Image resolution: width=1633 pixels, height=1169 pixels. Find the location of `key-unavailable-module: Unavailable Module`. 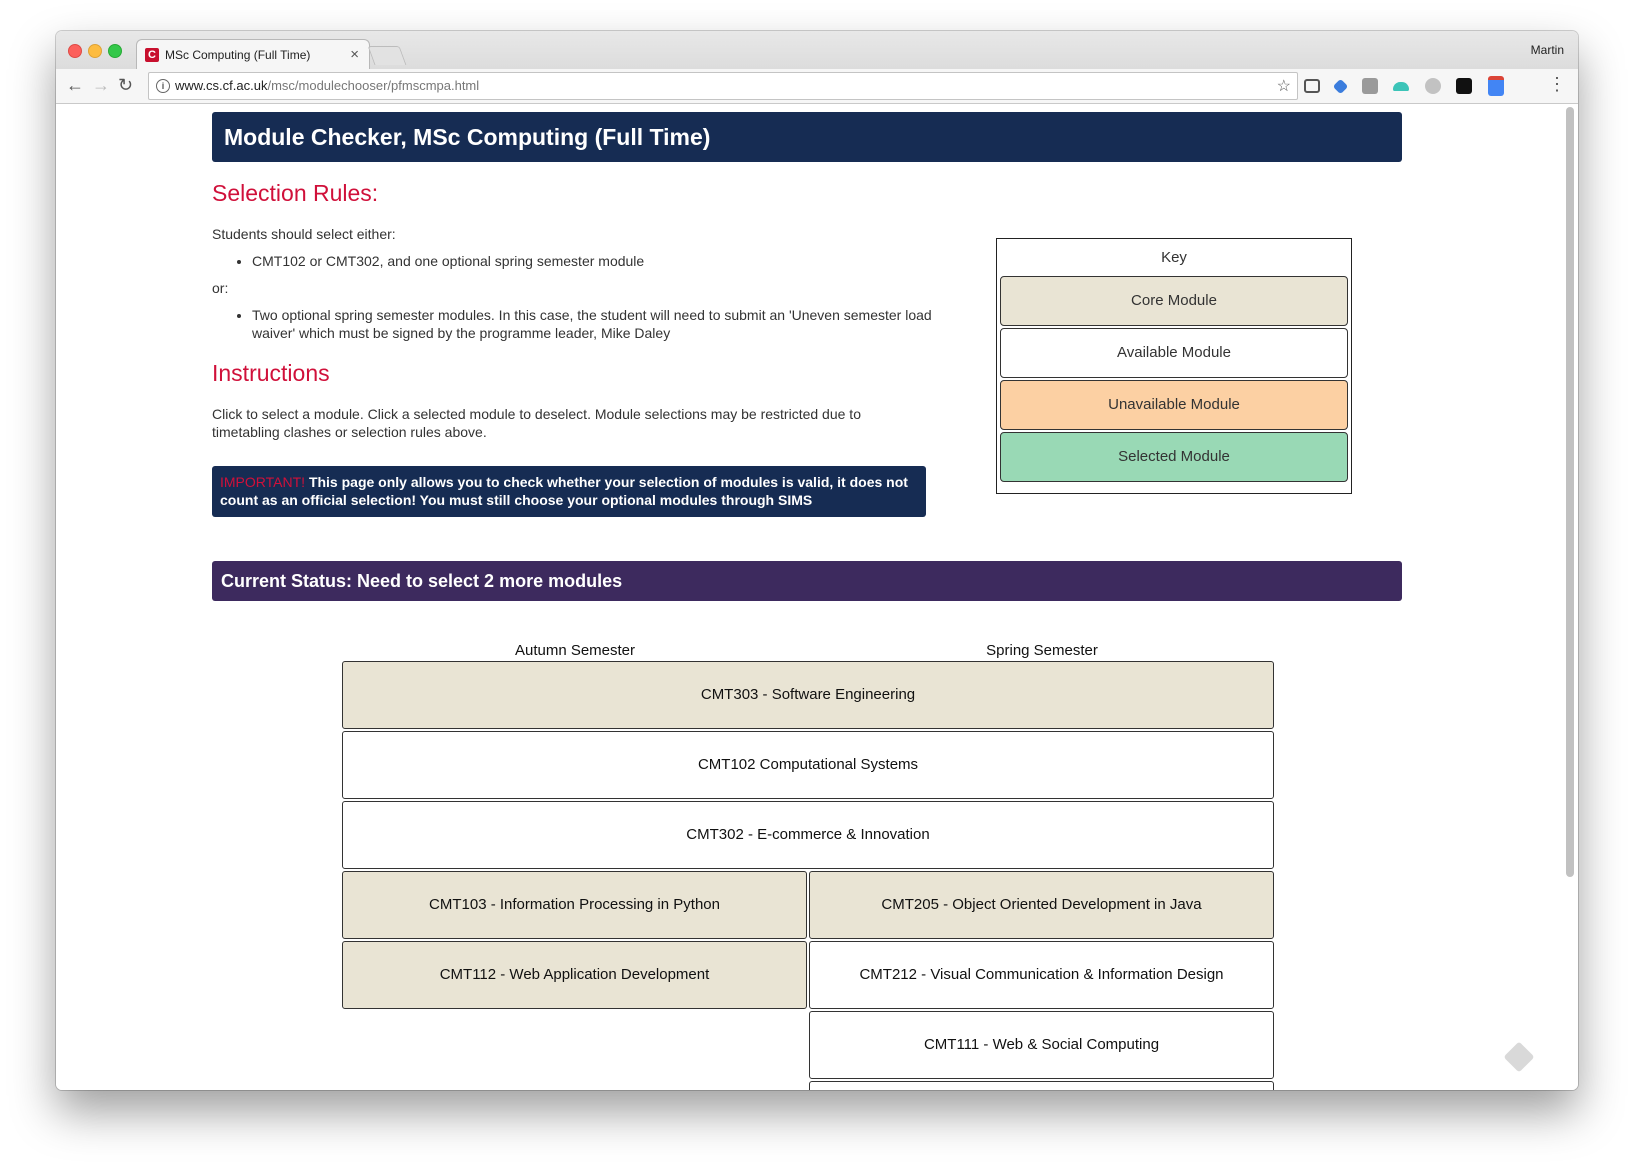

key-unavailable-module: Unavailable Module is located at coordinates (1174, 405).